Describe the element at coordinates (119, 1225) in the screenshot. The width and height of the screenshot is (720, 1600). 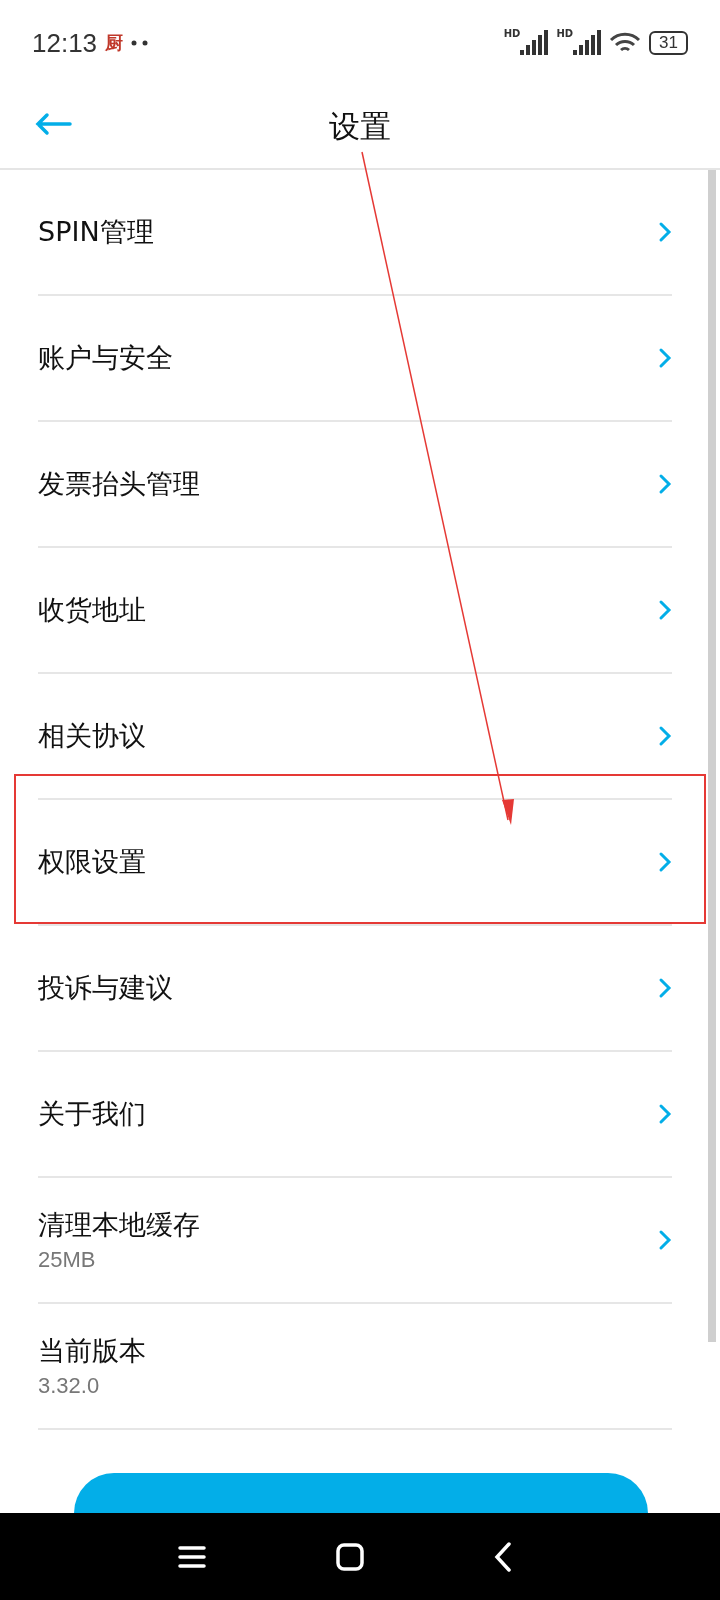
I see `item-label: 清理本地缓存` at that location.